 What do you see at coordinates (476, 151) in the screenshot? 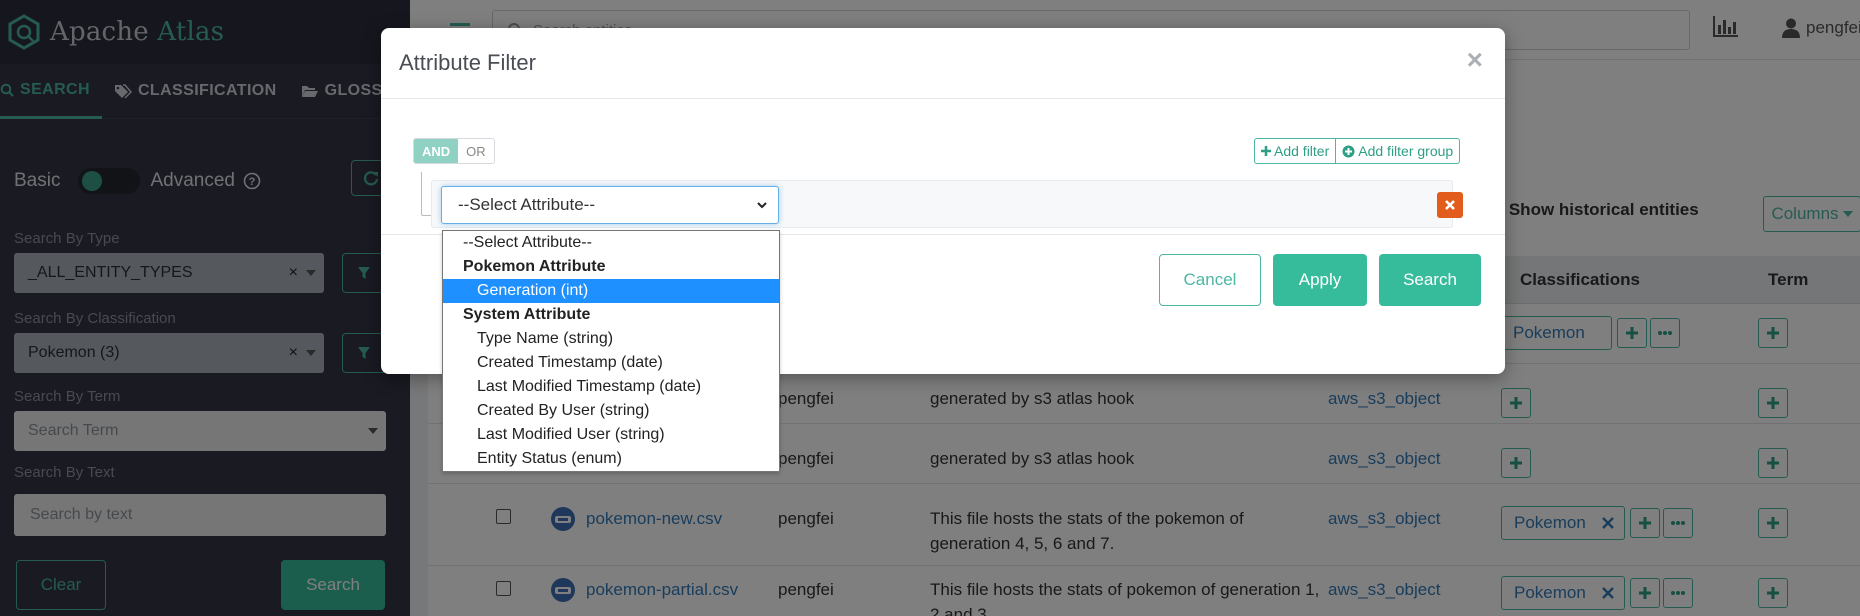
I see `or-button: OR` at bounding box center [476, 151].